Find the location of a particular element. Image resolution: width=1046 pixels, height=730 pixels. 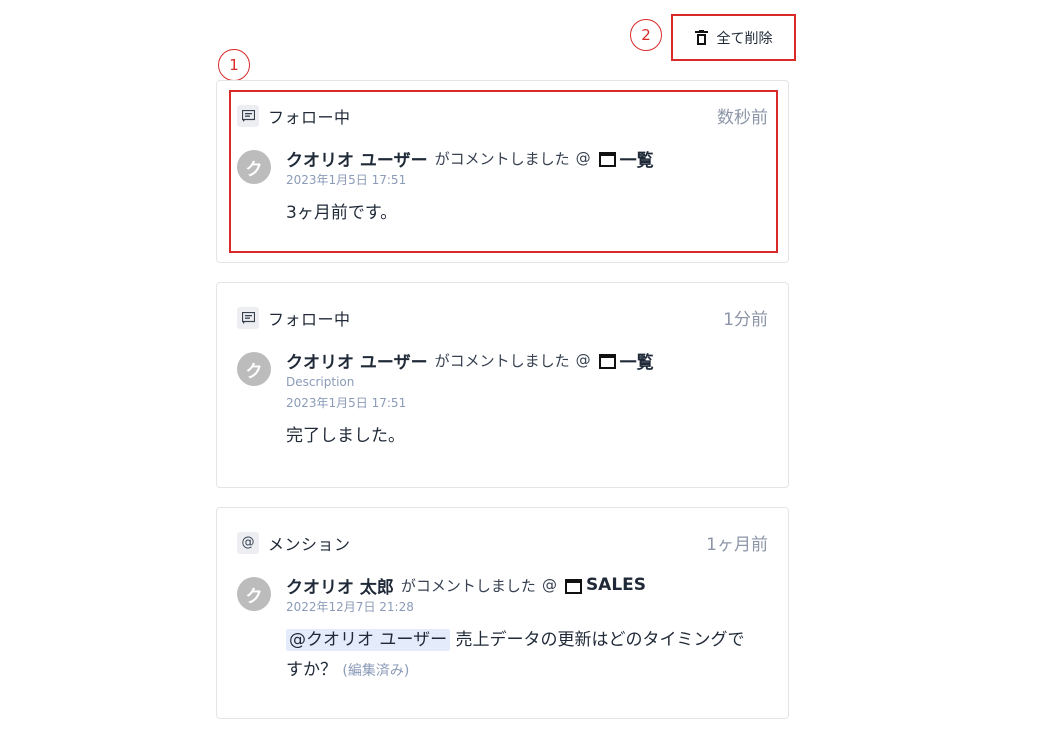

notification-time: 1ヶ月前 is located at coordinates (737, 545).